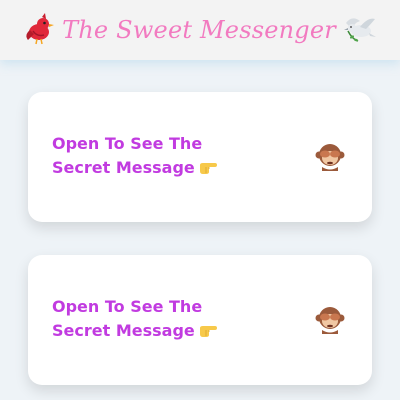  I want to click on dove-icon, so click(360, 30).